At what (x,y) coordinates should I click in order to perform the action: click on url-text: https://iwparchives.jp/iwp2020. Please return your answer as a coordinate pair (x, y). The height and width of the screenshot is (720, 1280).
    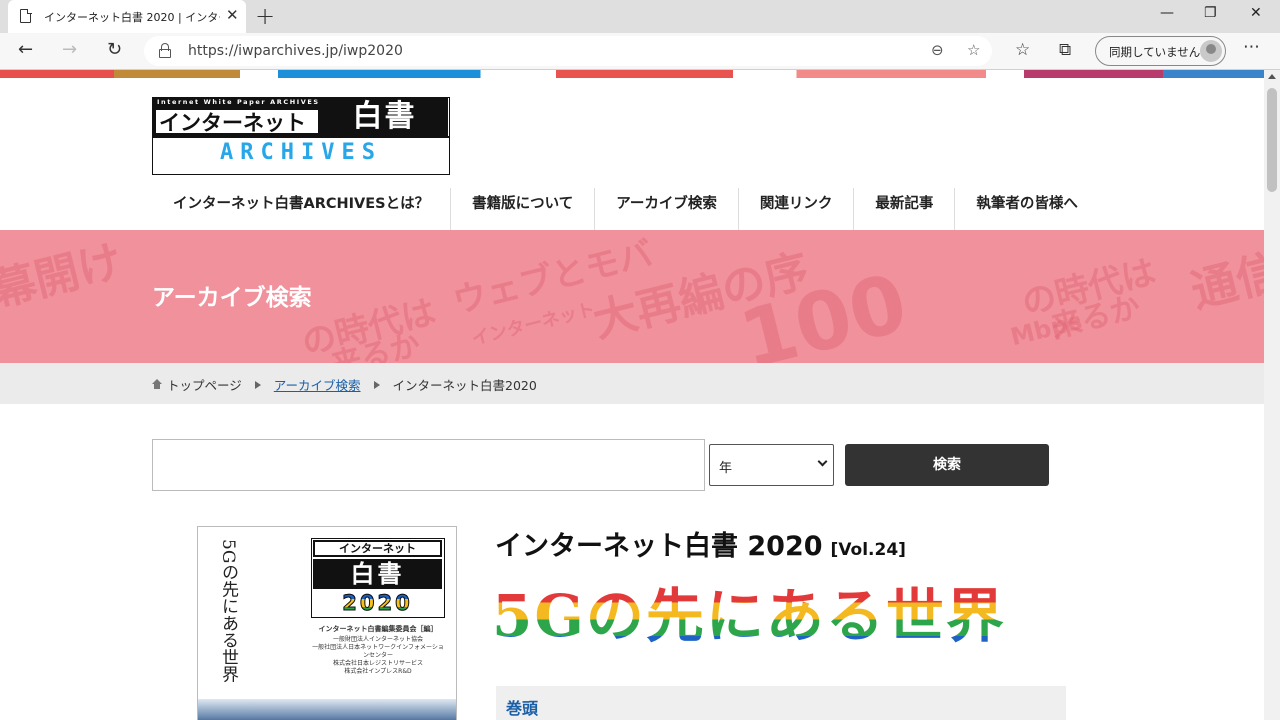
    Looking at the image, I should click on (295, 51).